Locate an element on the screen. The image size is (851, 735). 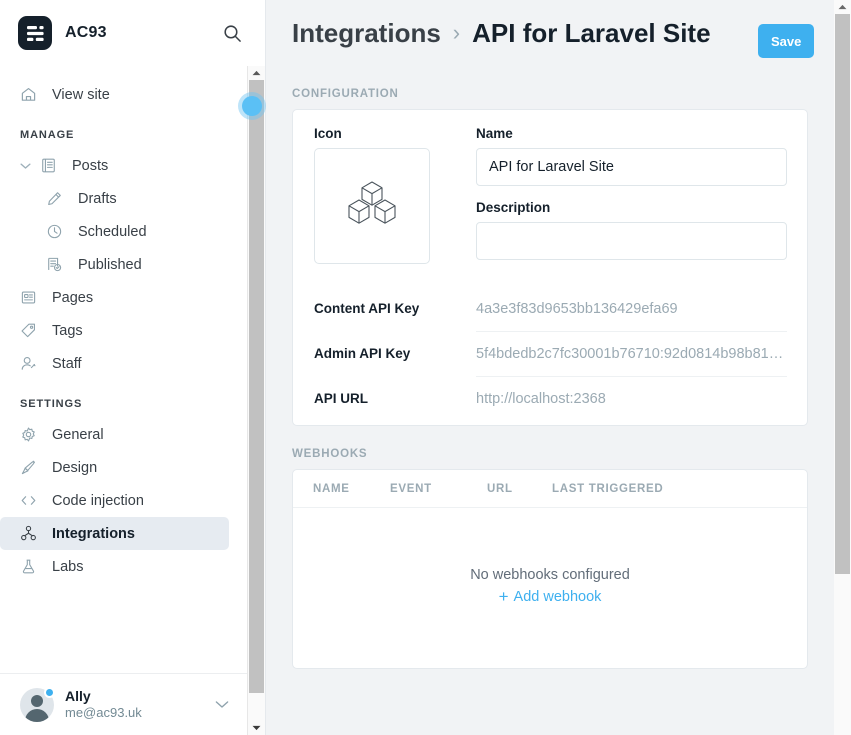
sidebar-item-posts: Posts is located at coordinates (123, 165).